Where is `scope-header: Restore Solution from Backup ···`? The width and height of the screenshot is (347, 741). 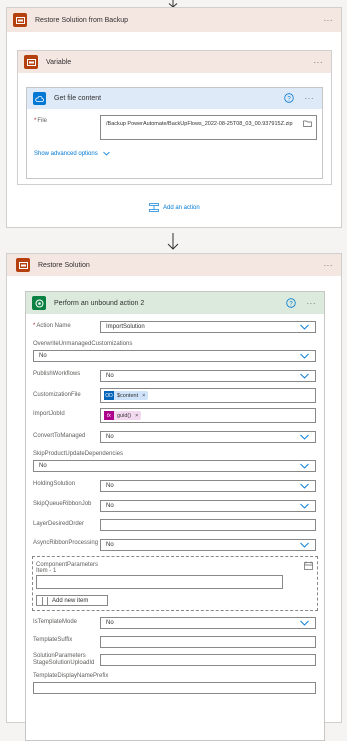
scope-header: Restore Solution from Backup ··· is located at coordinates (174, 20).